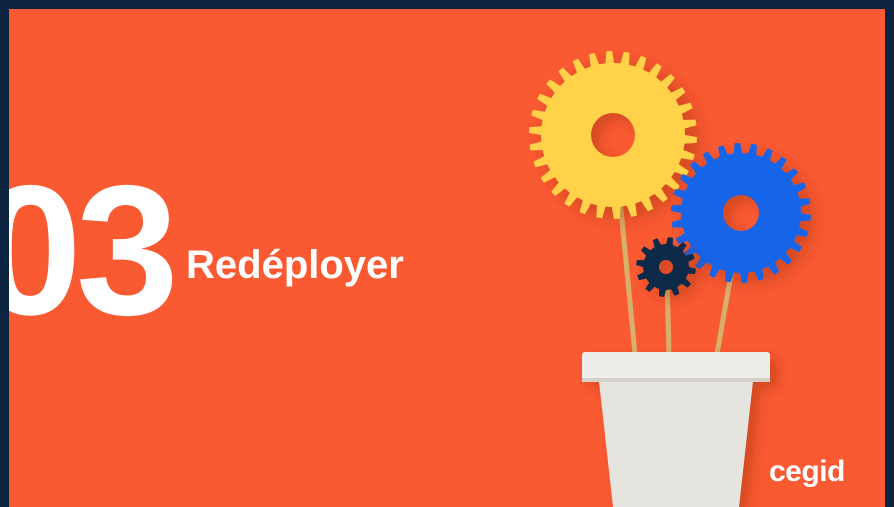  Describe the element at coordinates (676, 429) in the screenshot. I see `flower-pot-icon` at that location.